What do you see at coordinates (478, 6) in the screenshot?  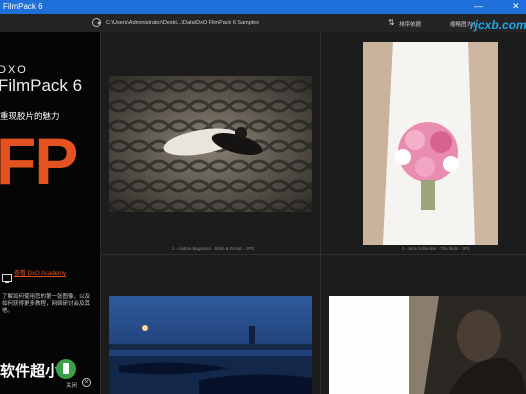 I see `minimize-icon: —` at bounding box center [478, 6].